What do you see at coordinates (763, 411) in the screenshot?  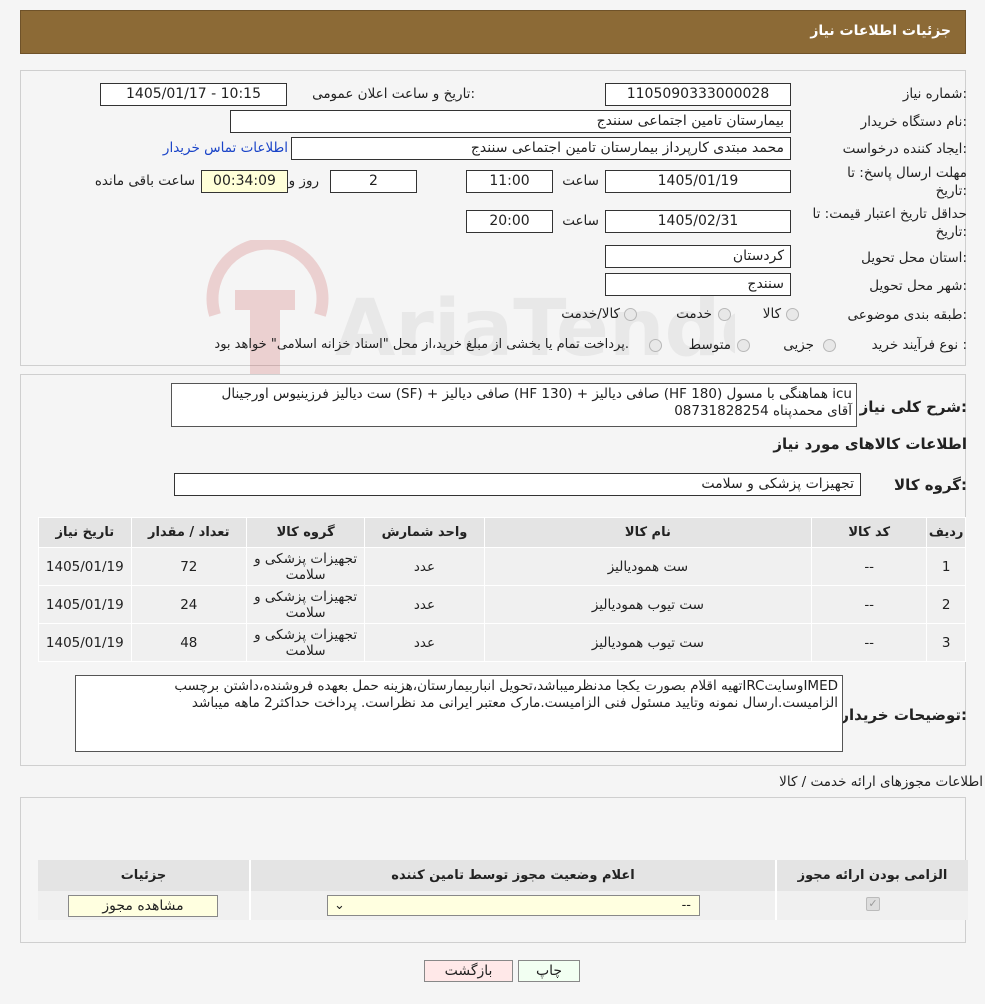 I see `summary-line-2: آقای محمدپناه 08731828254` at bounding box center [763, 411].